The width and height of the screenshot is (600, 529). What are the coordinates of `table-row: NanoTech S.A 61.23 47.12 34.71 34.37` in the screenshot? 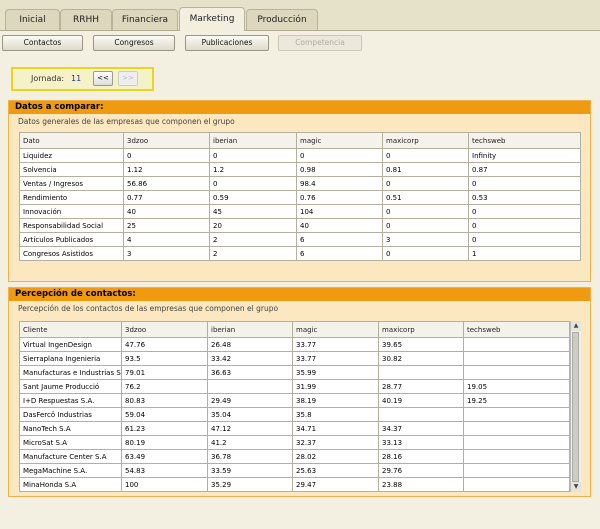 It's located at (294, 428).